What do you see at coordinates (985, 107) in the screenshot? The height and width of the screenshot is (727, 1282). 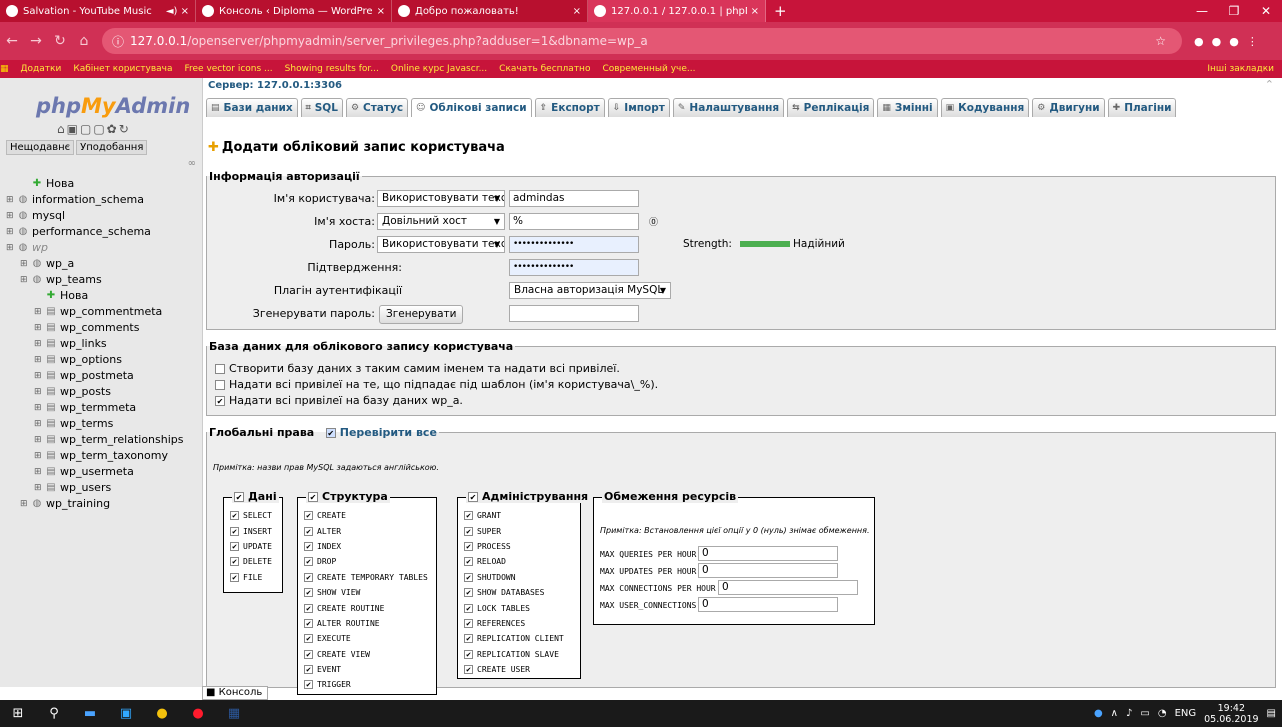 I see `menu-tab: ▣ Кодування` at bounding box center [985, 107].